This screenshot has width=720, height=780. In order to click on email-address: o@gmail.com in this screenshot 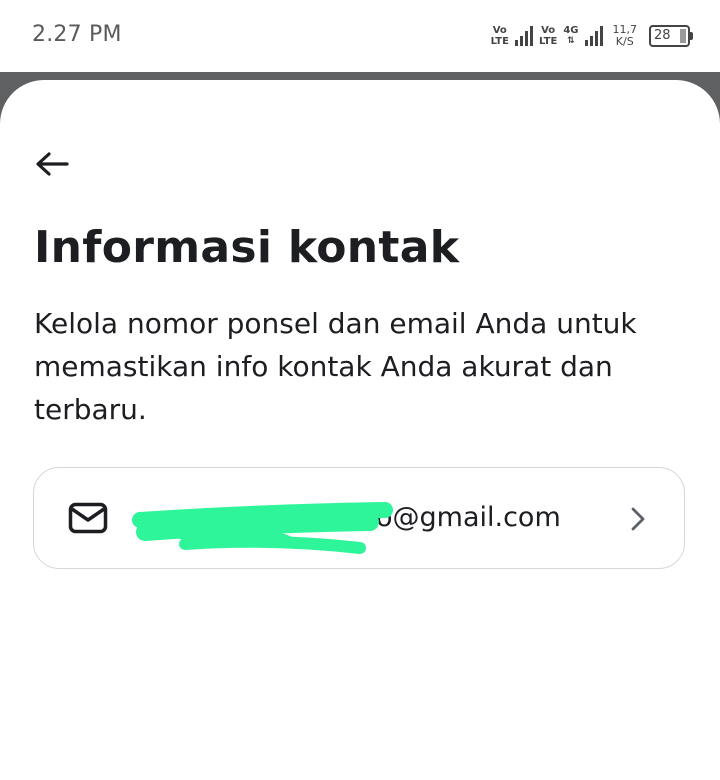, I will do `click(468, 517)`.